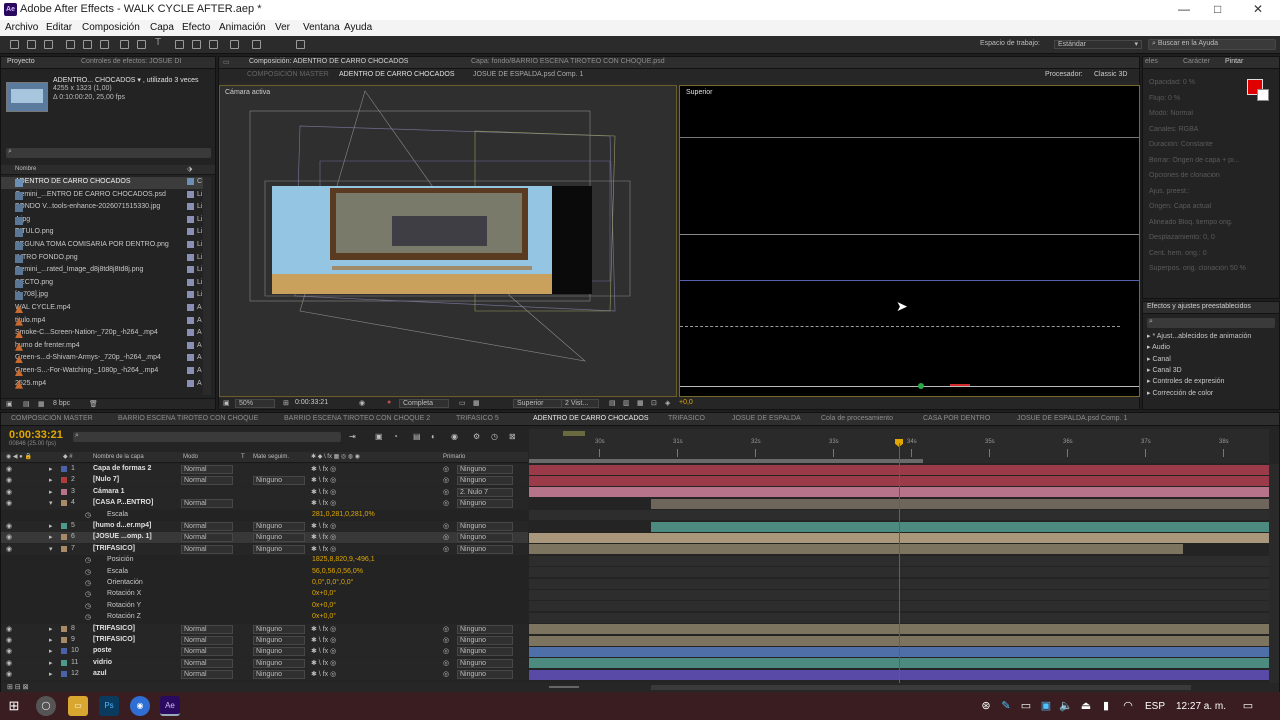 The width and height of the screenshot is (1280, 720). I want to click on property-row: ◷ Orientación 0,0°,0,0°,0,0°, so click(264, 583).